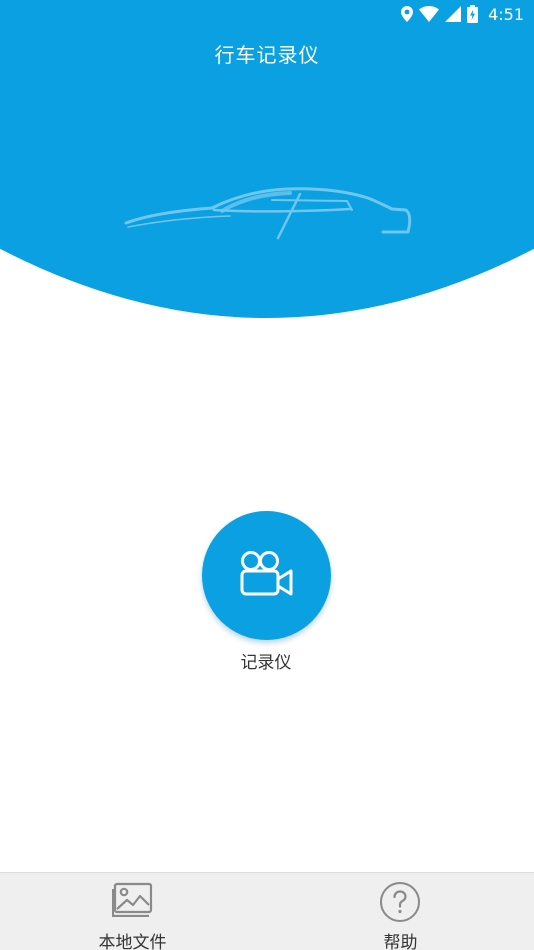 This screenshot has height=950, width=534. What do you see at coordinates (132, 901) in the screenshot?
I see `image-gallery-icon` at bounding box center [132, 901].